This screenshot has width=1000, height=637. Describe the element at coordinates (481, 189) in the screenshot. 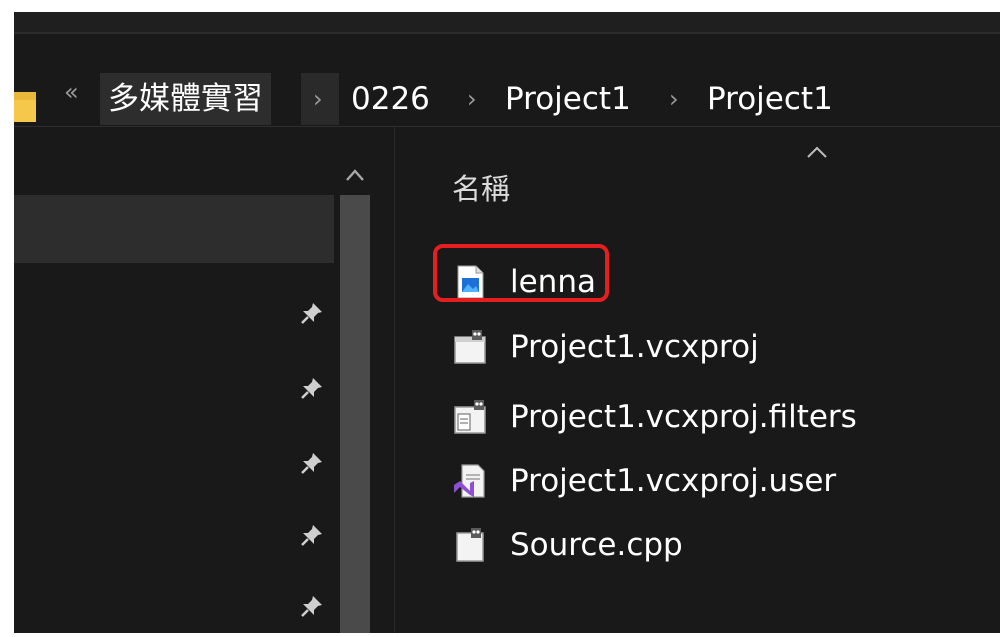

I see `column-header-name: 名稱` at that location.